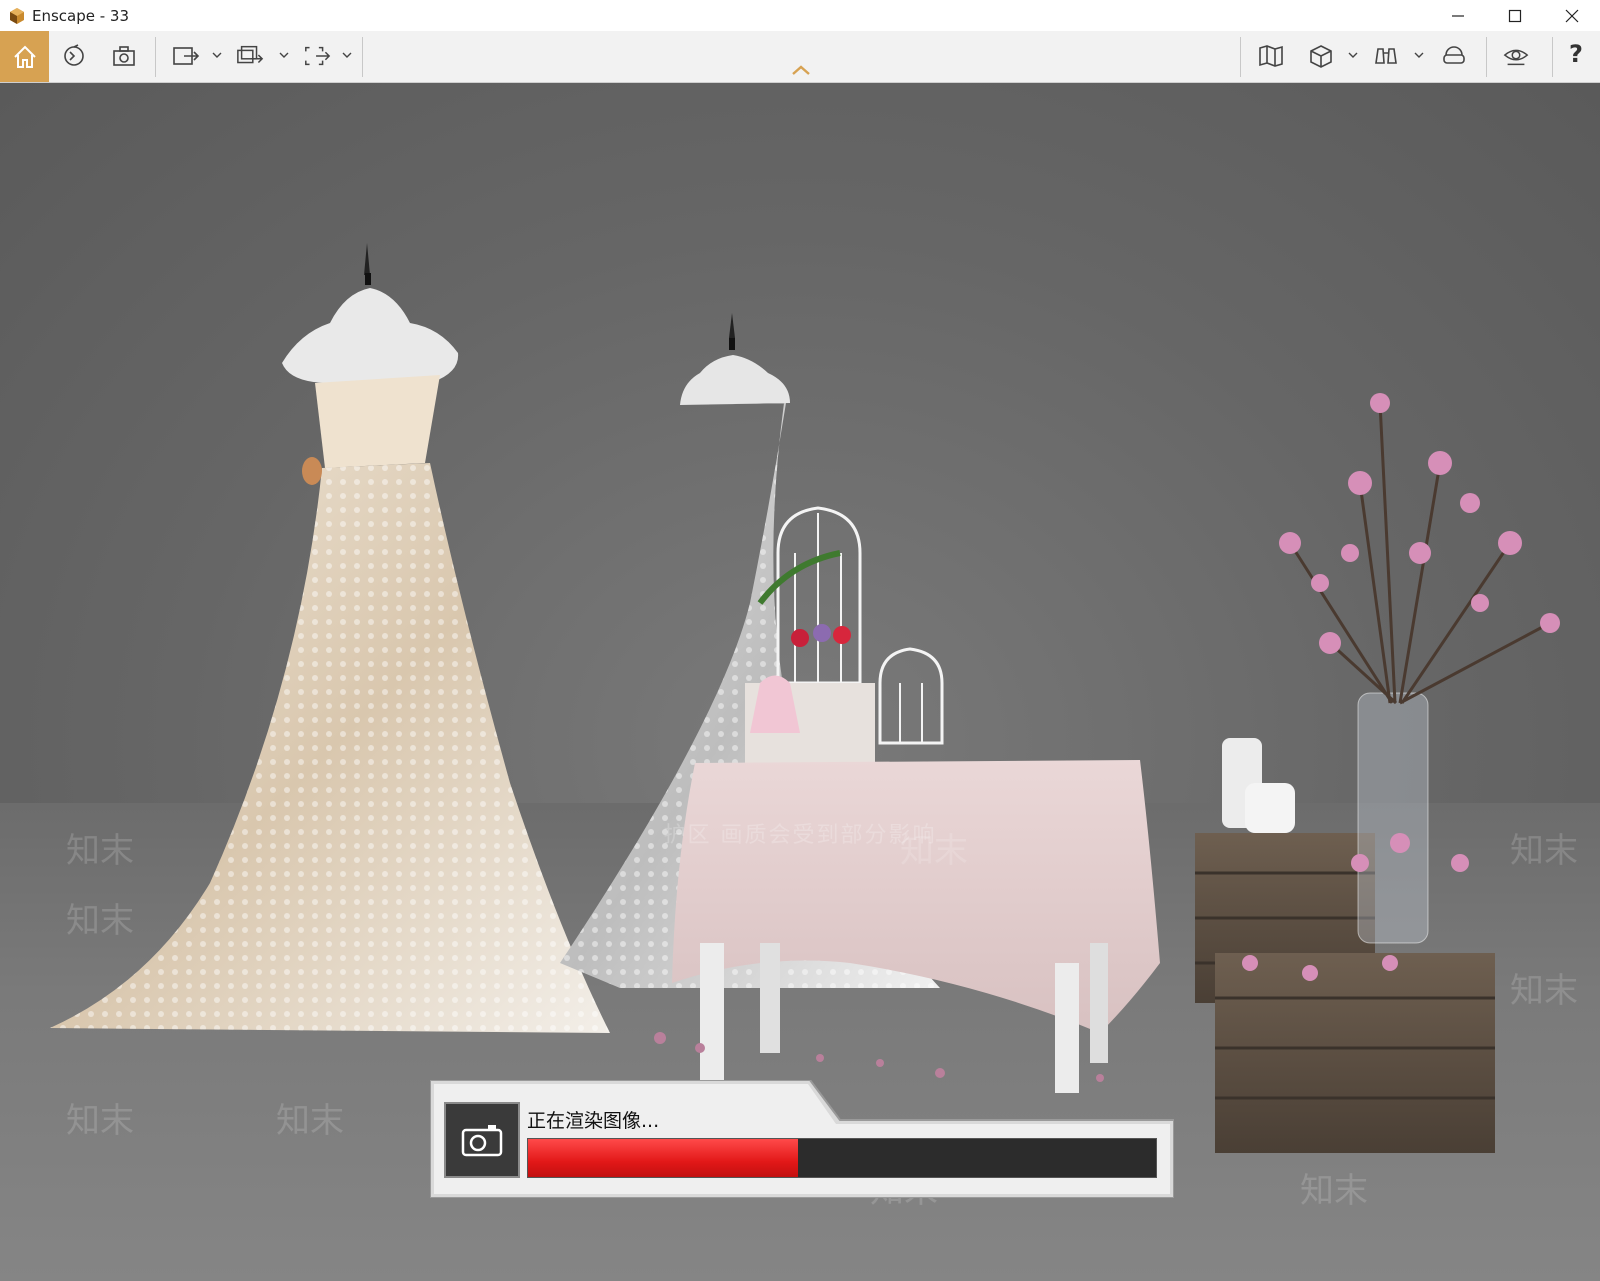 The width and height of the screenshot is (1600, 1281). What do you see at coordinates (800, 57) in the screenshot?
I see `main-toolbar: ?` at bounding box center [800, 57].